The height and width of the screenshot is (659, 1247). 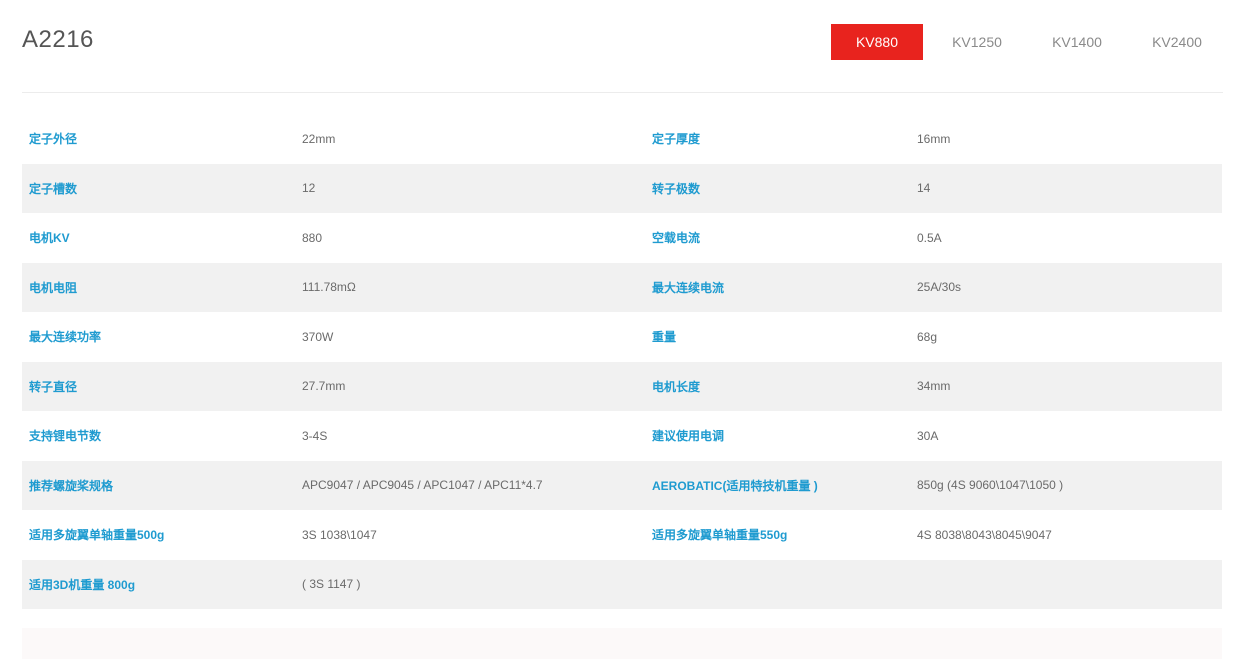 I want to click on spec-value: 16mm, so click(x=934, y=138).